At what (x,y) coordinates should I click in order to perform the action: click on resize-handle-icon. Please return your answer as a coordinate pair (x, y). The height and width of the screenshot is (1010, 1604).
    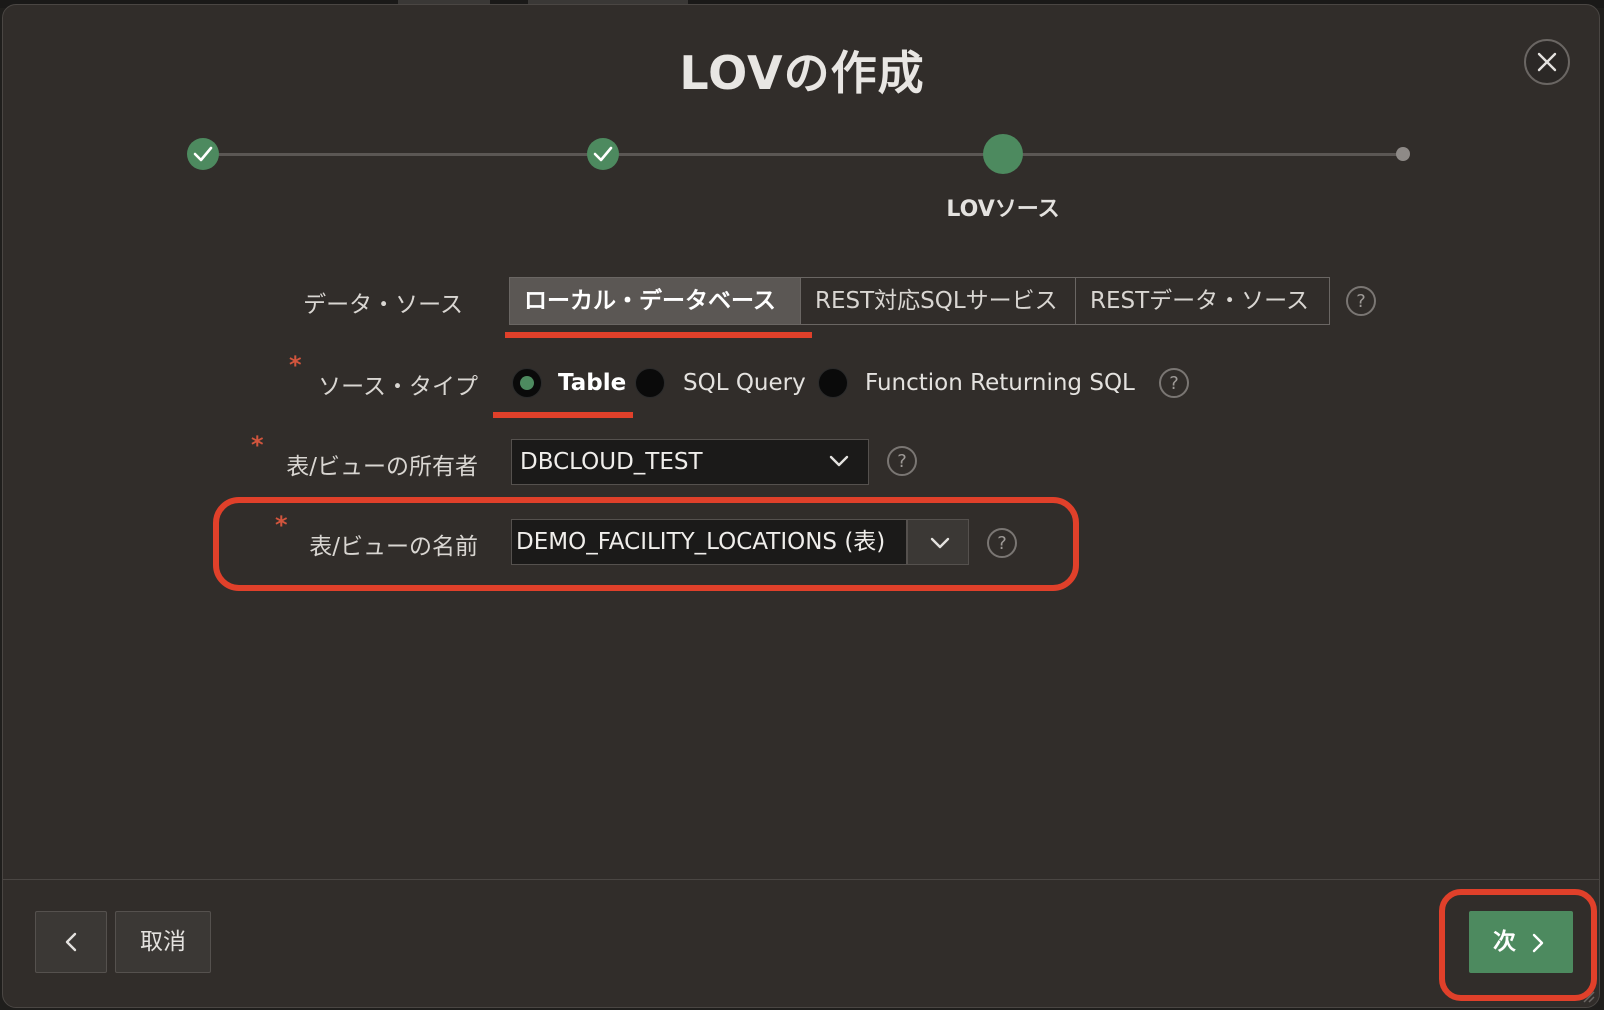
    Looking at the image, I should click on (1588, 996).